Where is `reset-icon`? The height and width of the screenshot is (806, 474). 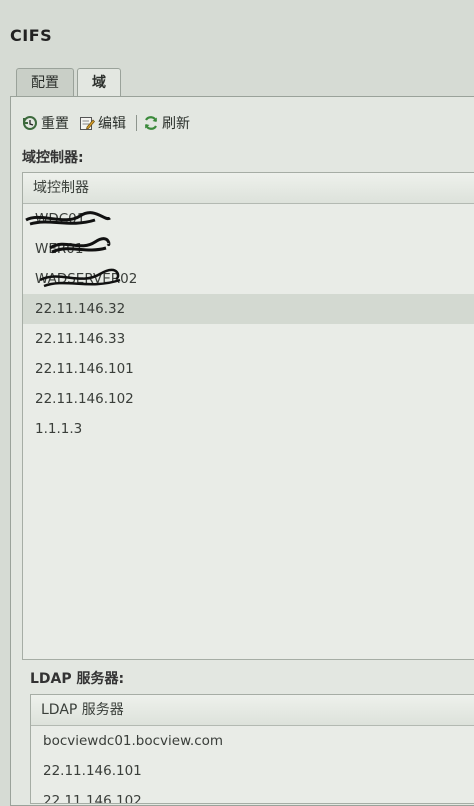 reset-icon is located at coordinates (30, 123).